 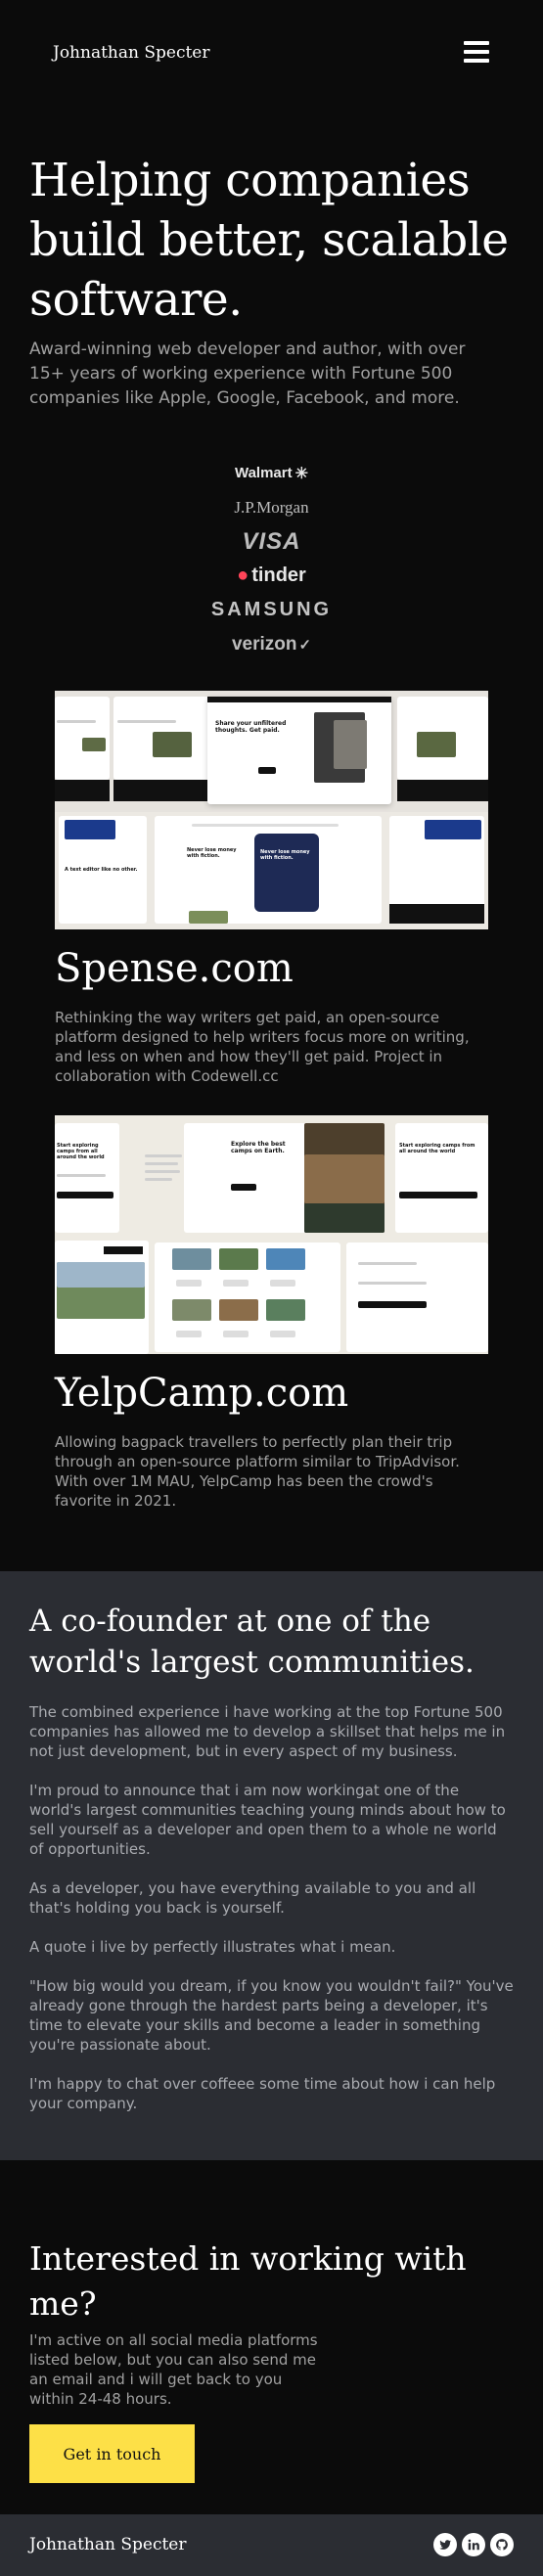 What do you see at coordinates (271, 575) in the screenshot?
I see `tinder-logo: ● tinder` at bounding box center [271, 575].